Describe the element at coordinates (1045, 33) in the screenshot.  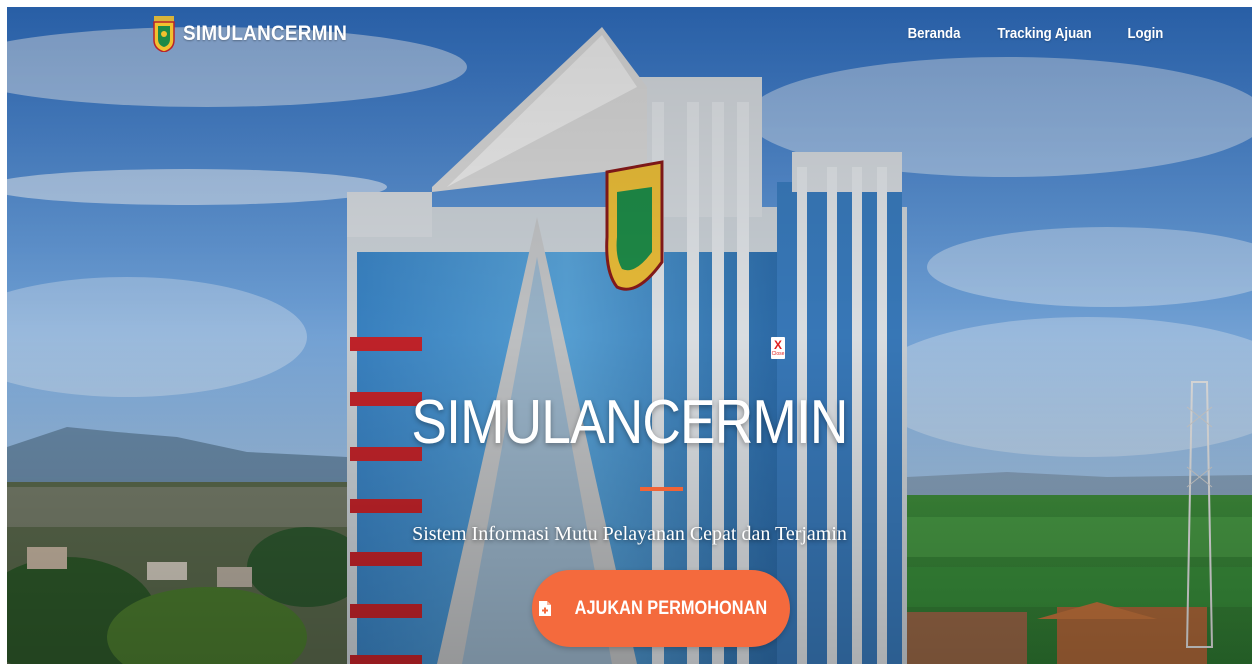
I see `nav-link-tracking-ajuan: Tracking Ajuan` at that location.